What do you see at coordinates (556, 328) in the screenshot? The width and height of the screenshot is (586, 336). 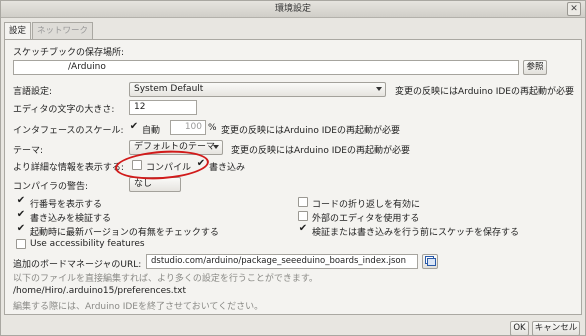 I see `cancel-button: キャンセル` at bounding box center [556, 328].